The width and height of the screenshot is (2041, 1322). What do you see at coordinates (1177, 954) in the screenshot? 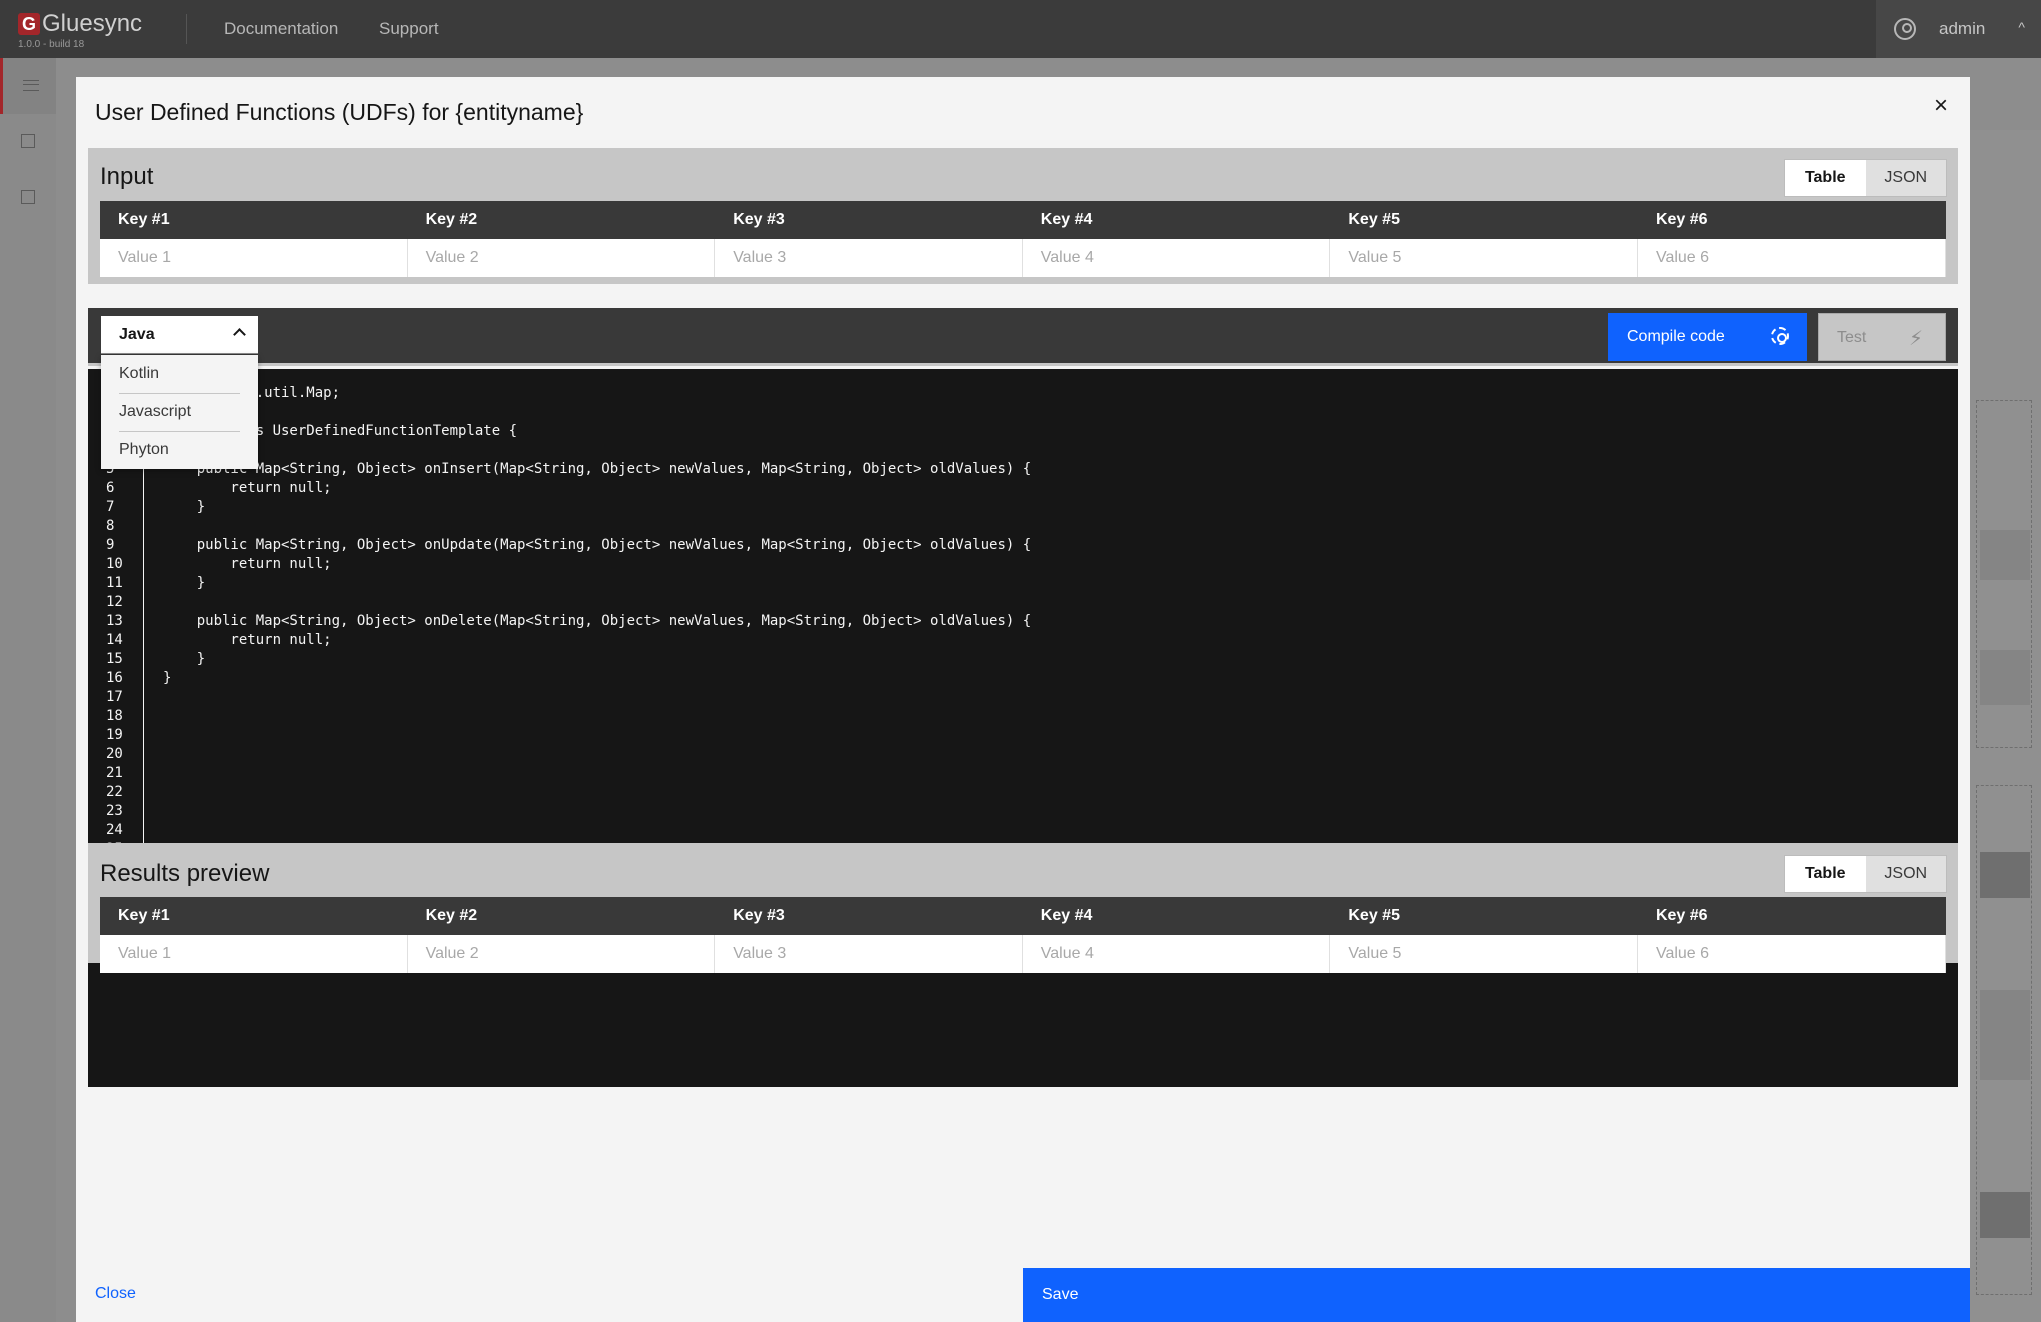
I see `results-value-cell: Value 4` at bounding box center [1177, 954].